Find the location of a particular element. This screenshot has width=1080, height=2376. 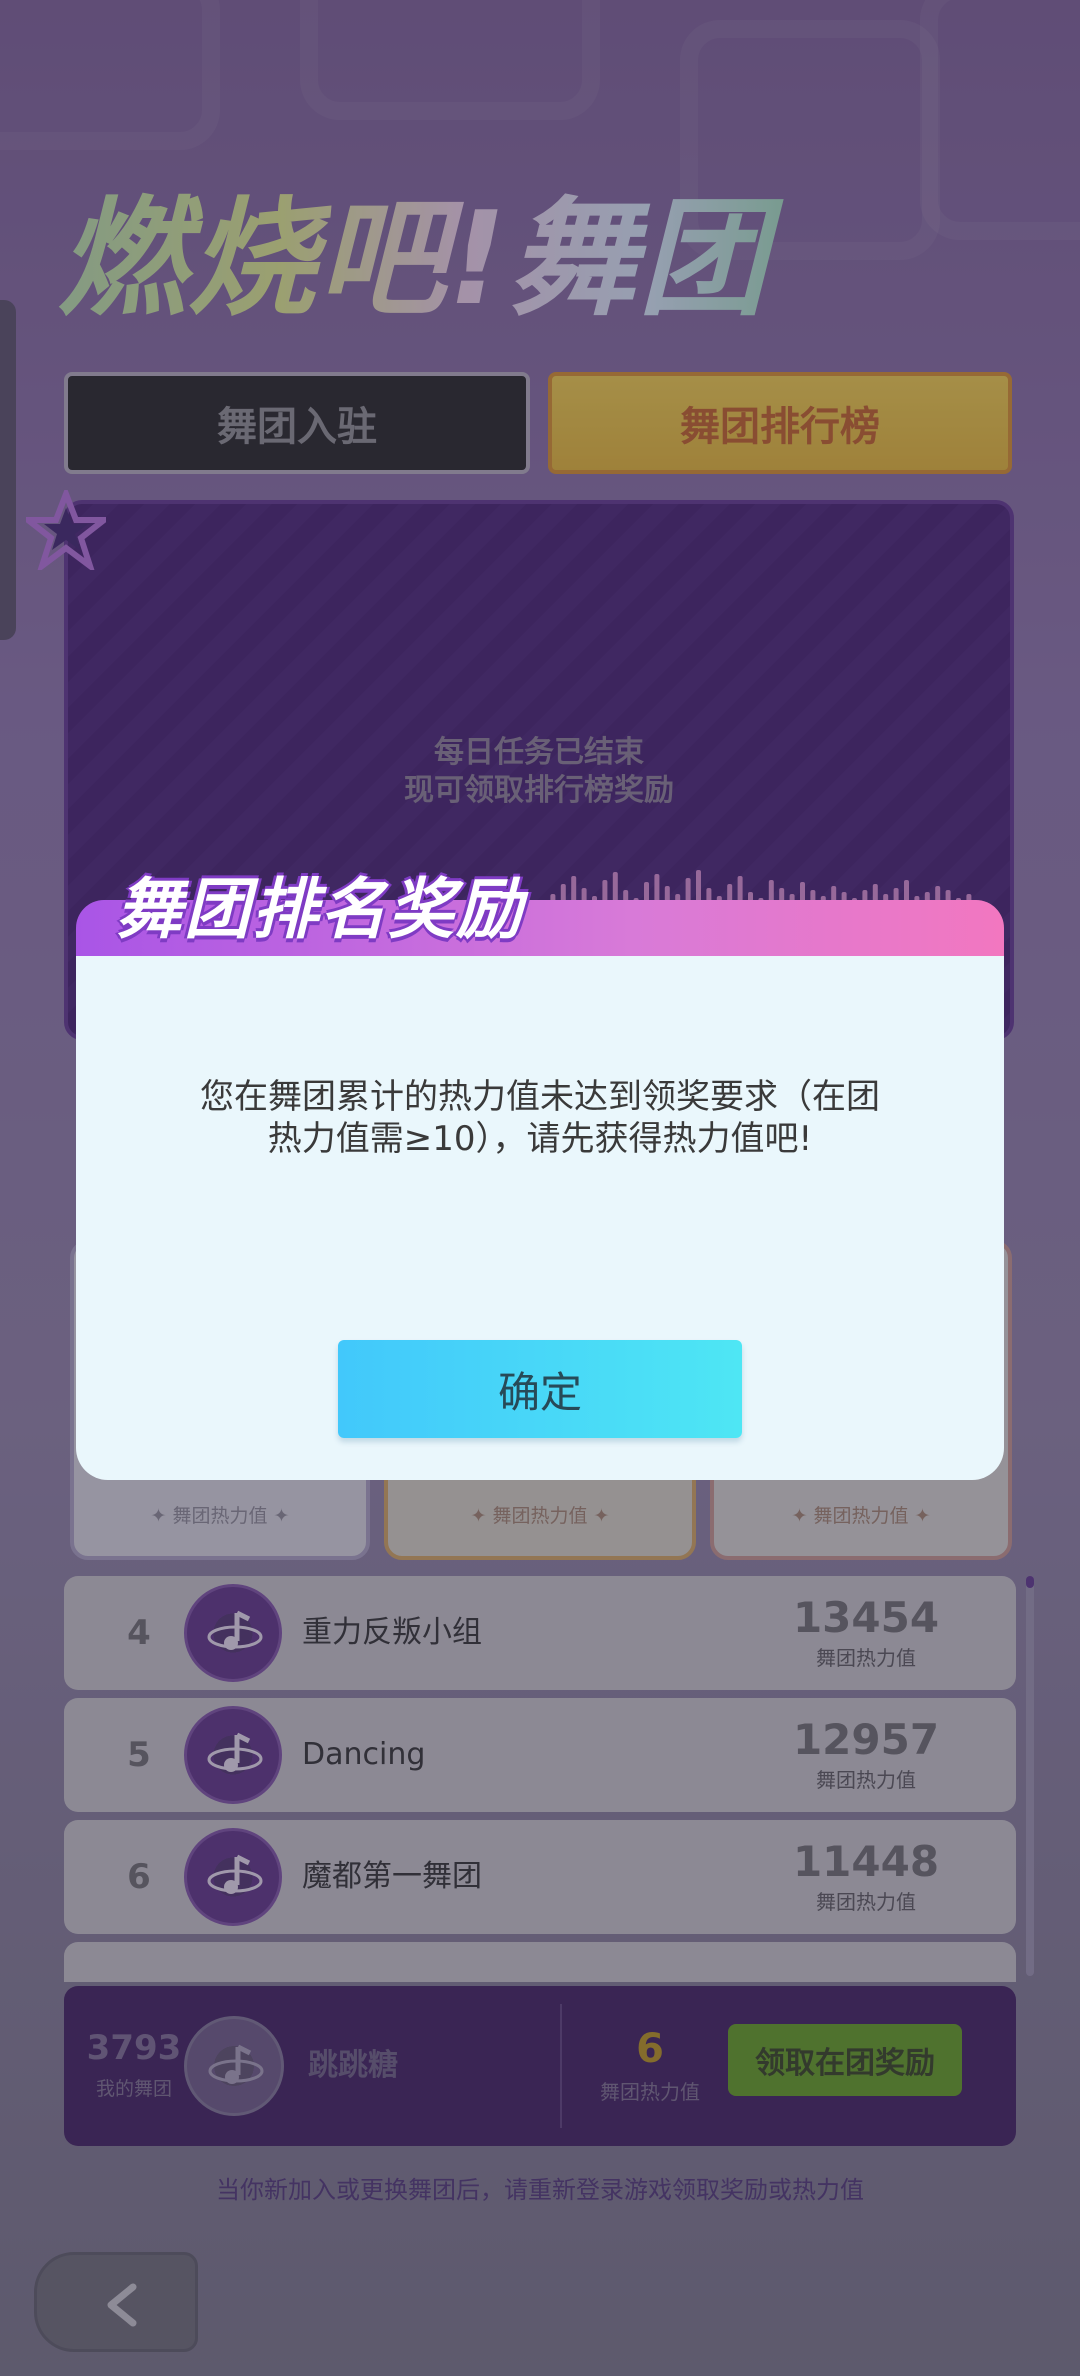

confirm-button: 确定 is located at coordinates (540, 1389).